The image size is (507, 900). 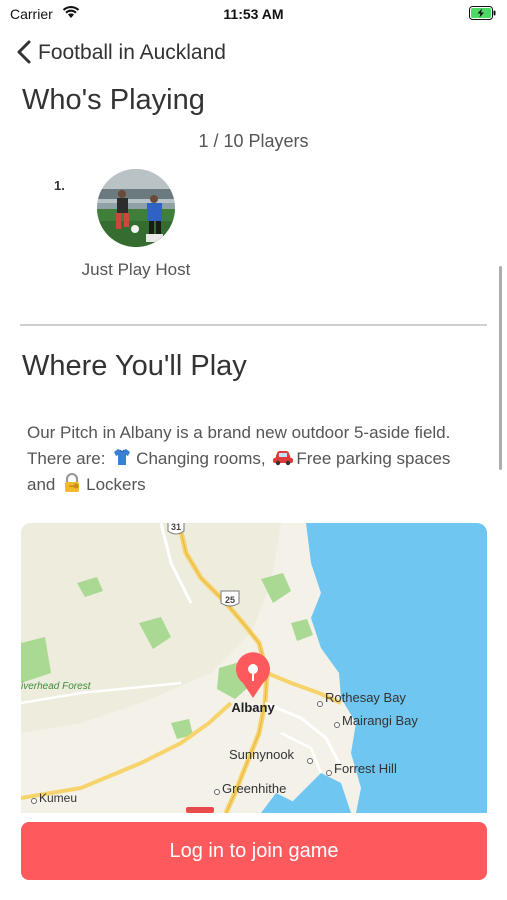 I want to click on back-chevron-icon, so click(x=25, y=52).